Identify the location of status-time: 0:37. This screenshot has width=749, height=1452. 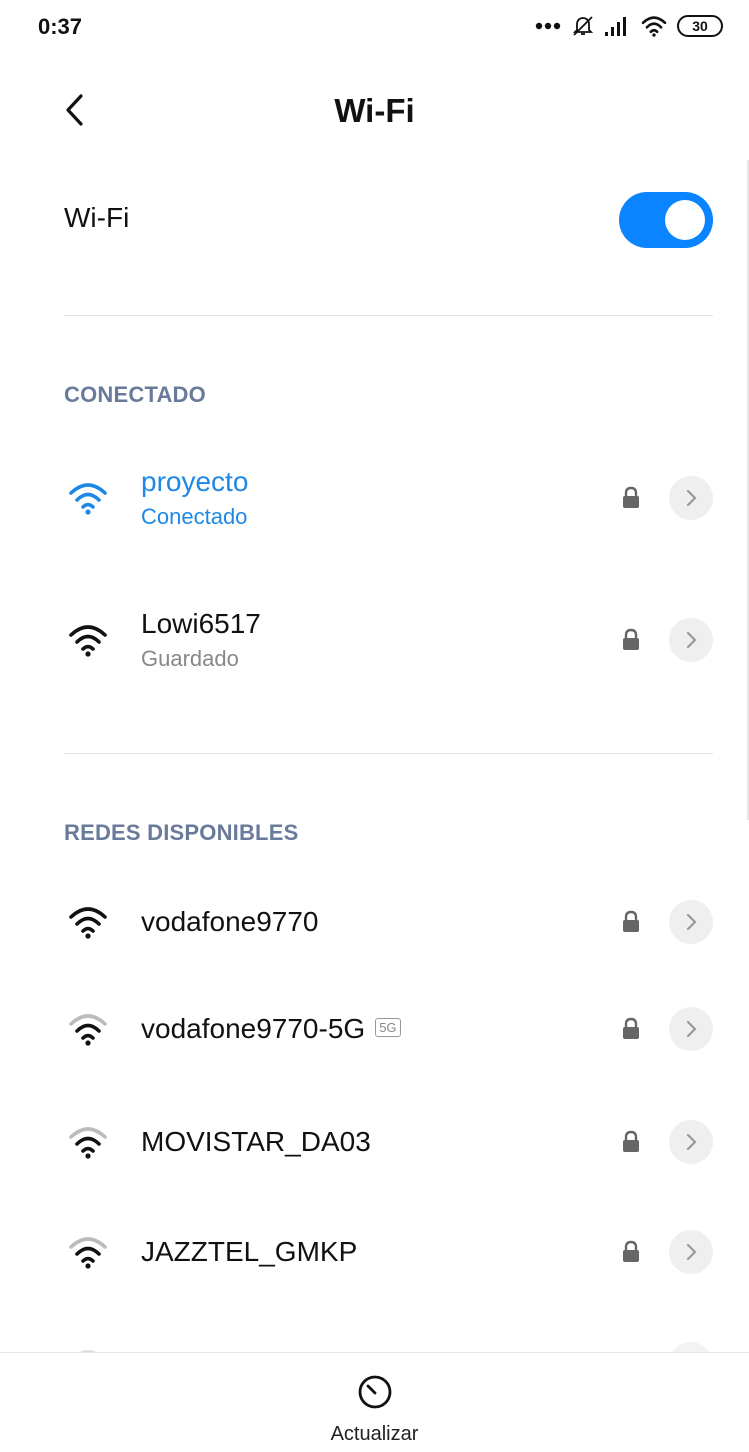
(60, 26).